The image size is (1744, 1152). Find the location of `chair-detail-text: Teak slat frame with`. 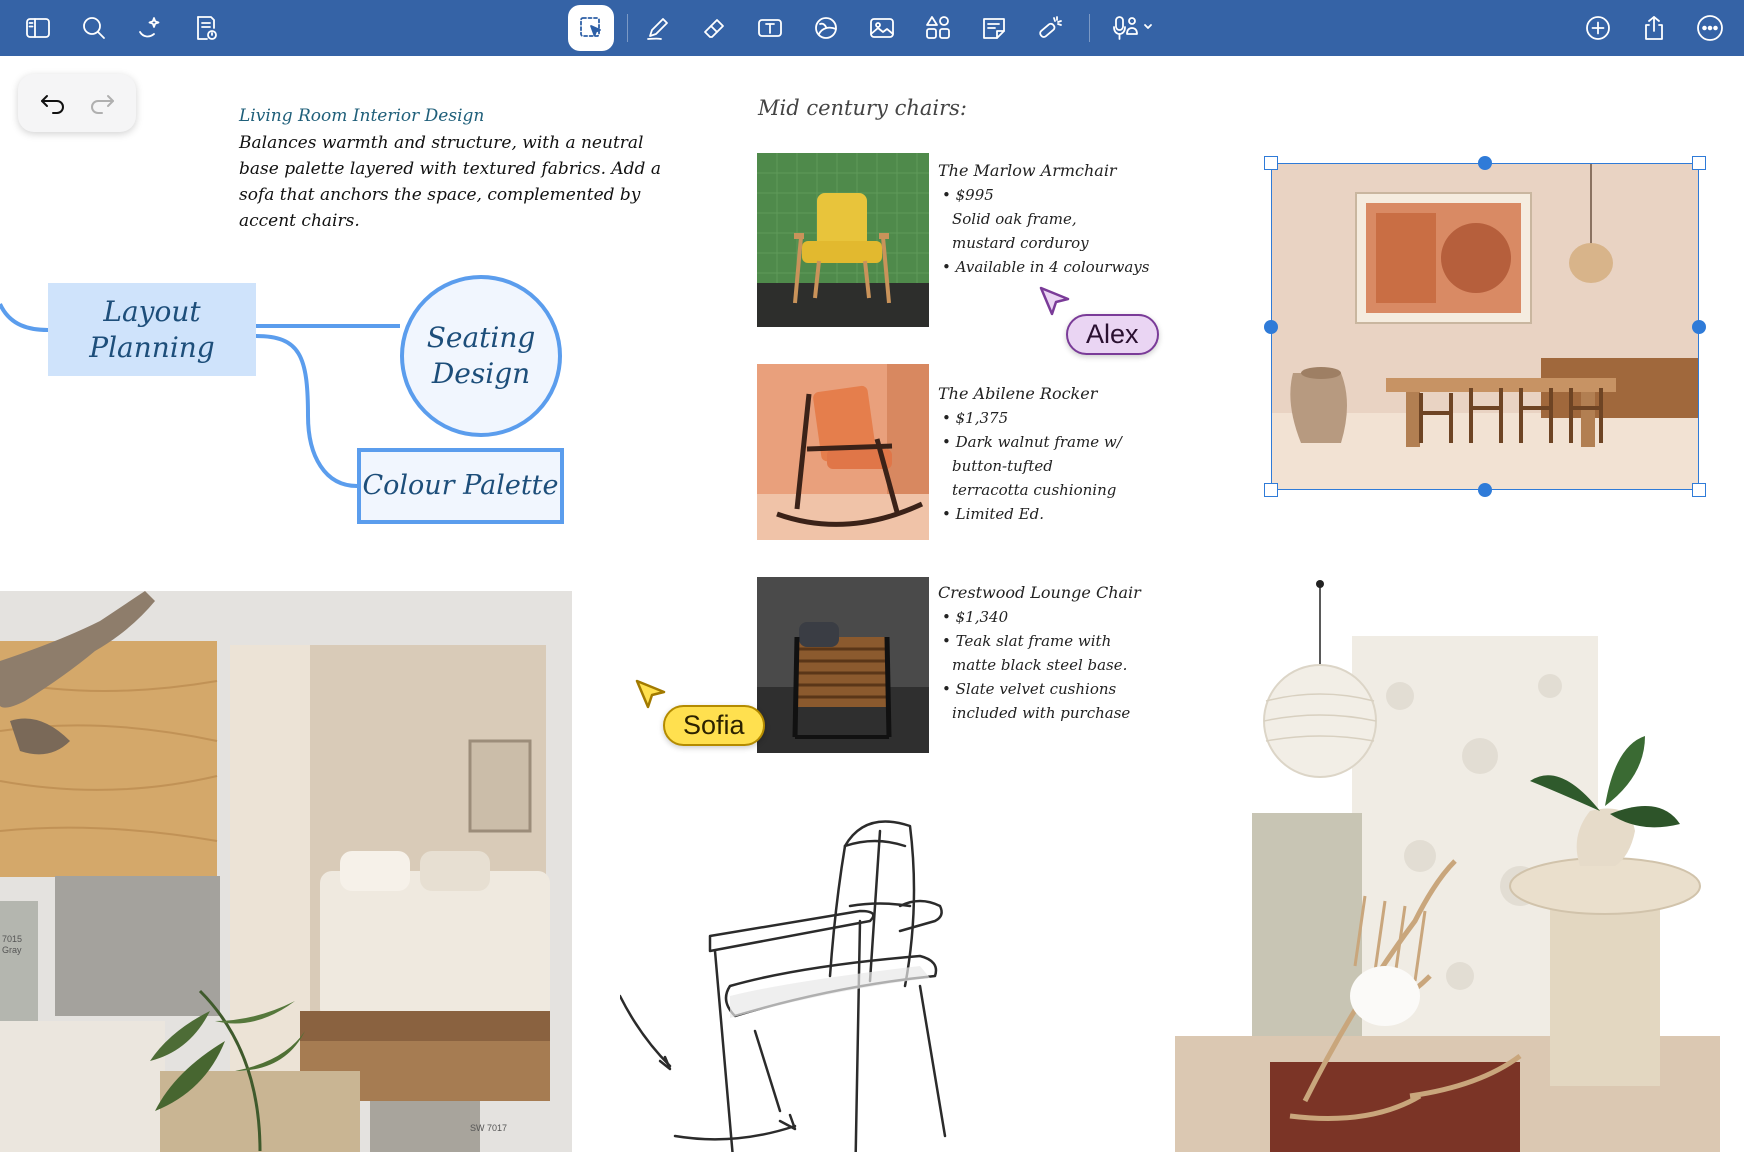

chair-detail-text: Teak slat frame with is located at coordinates (1033, 641).